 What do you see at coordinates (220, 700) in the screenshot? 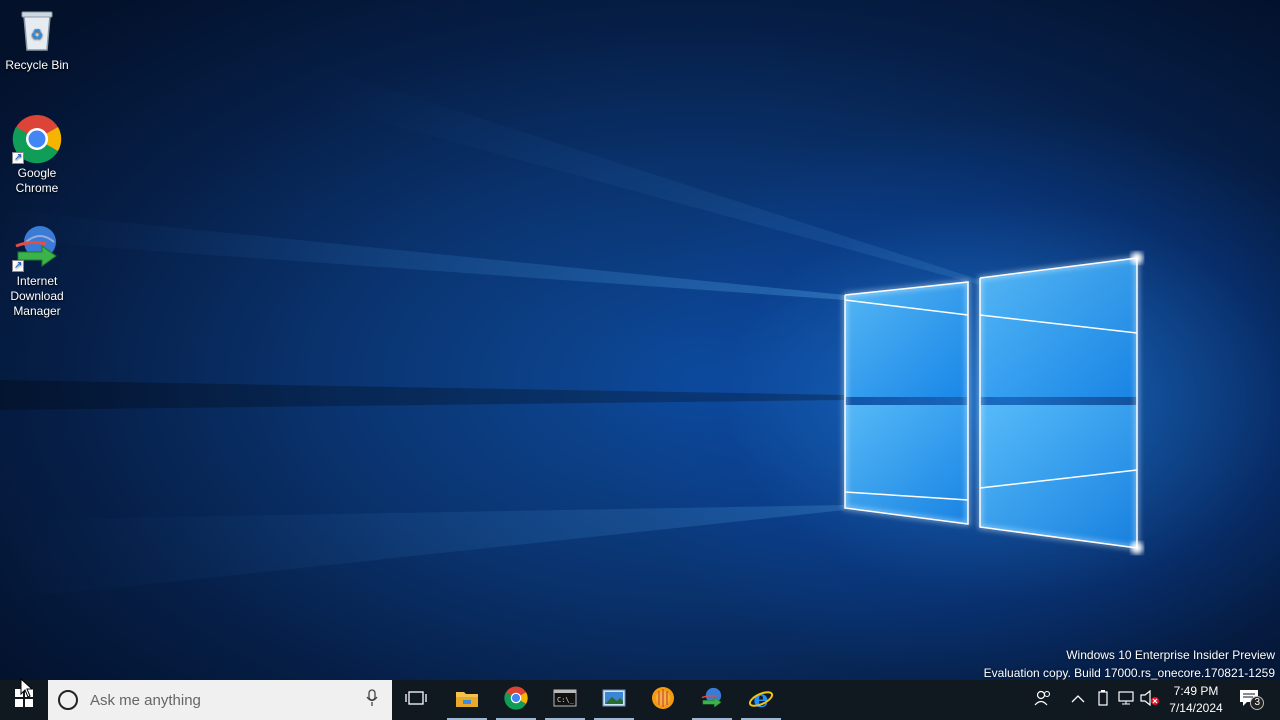
I see `cortana-search-box: Ask me anything` at bounding box center [220, 700].